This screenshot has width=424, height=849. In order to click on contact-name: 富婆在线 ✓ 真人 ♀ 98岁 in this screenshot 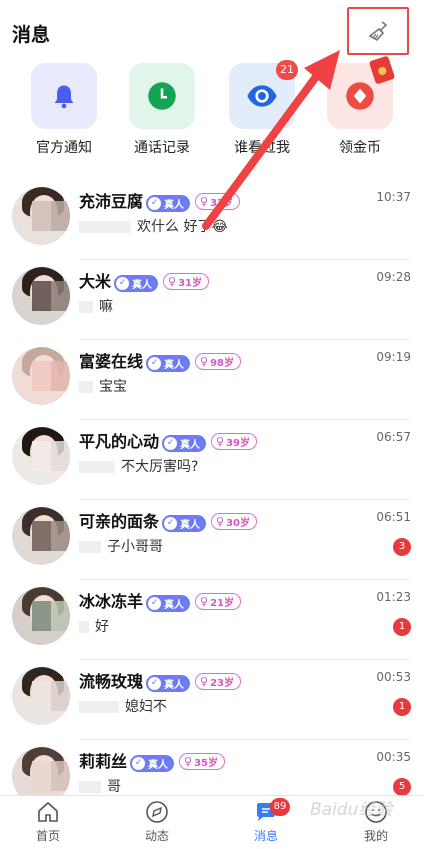, I will do `click(160, 360)`.